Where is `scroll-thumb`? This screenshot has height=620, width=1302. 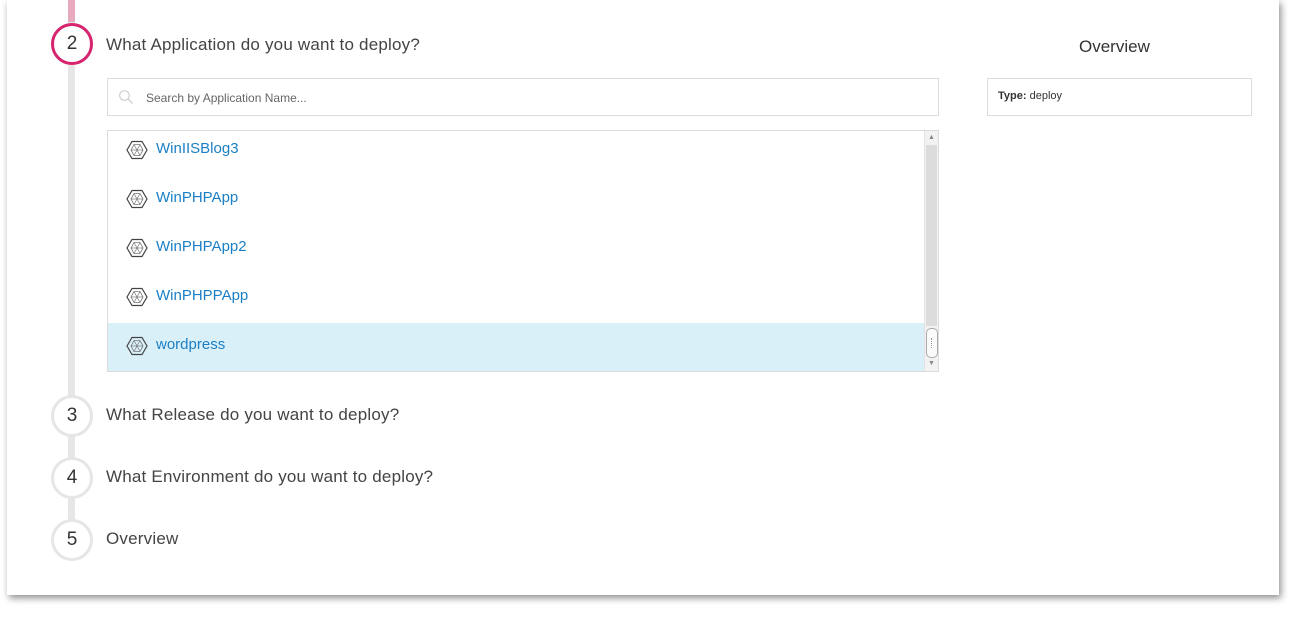
scroll-thumb is located at coordinates (932, 343).